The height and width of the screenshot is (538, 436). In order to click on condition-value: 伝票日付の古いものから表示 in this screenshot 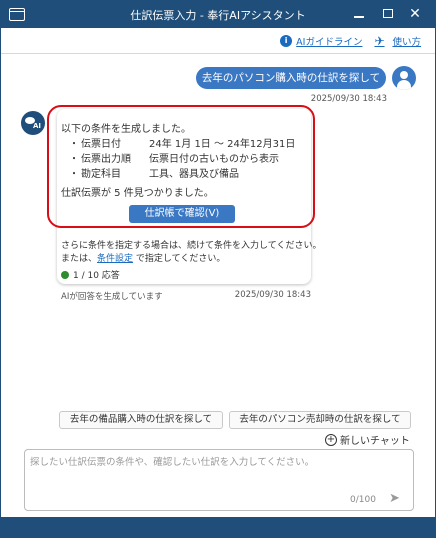, I will do `click(214, 159)`.